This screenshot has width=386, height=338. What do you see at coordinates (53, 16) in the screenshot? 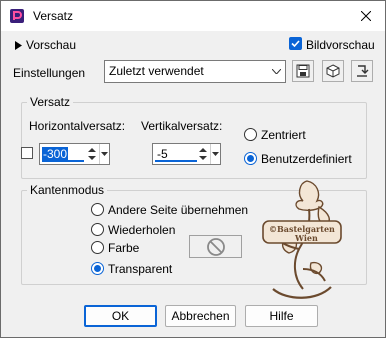
I see `window-title: Versatz` at bounding box center [53, 16].